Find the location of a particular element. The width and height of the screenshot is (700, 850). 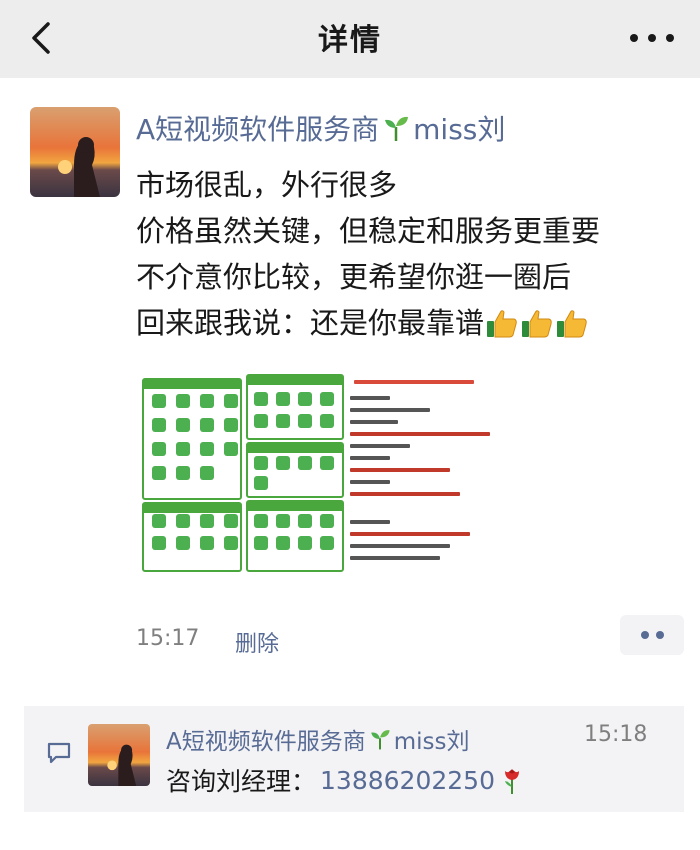

more-horizontal-icon is located at coordinates (634, 38).